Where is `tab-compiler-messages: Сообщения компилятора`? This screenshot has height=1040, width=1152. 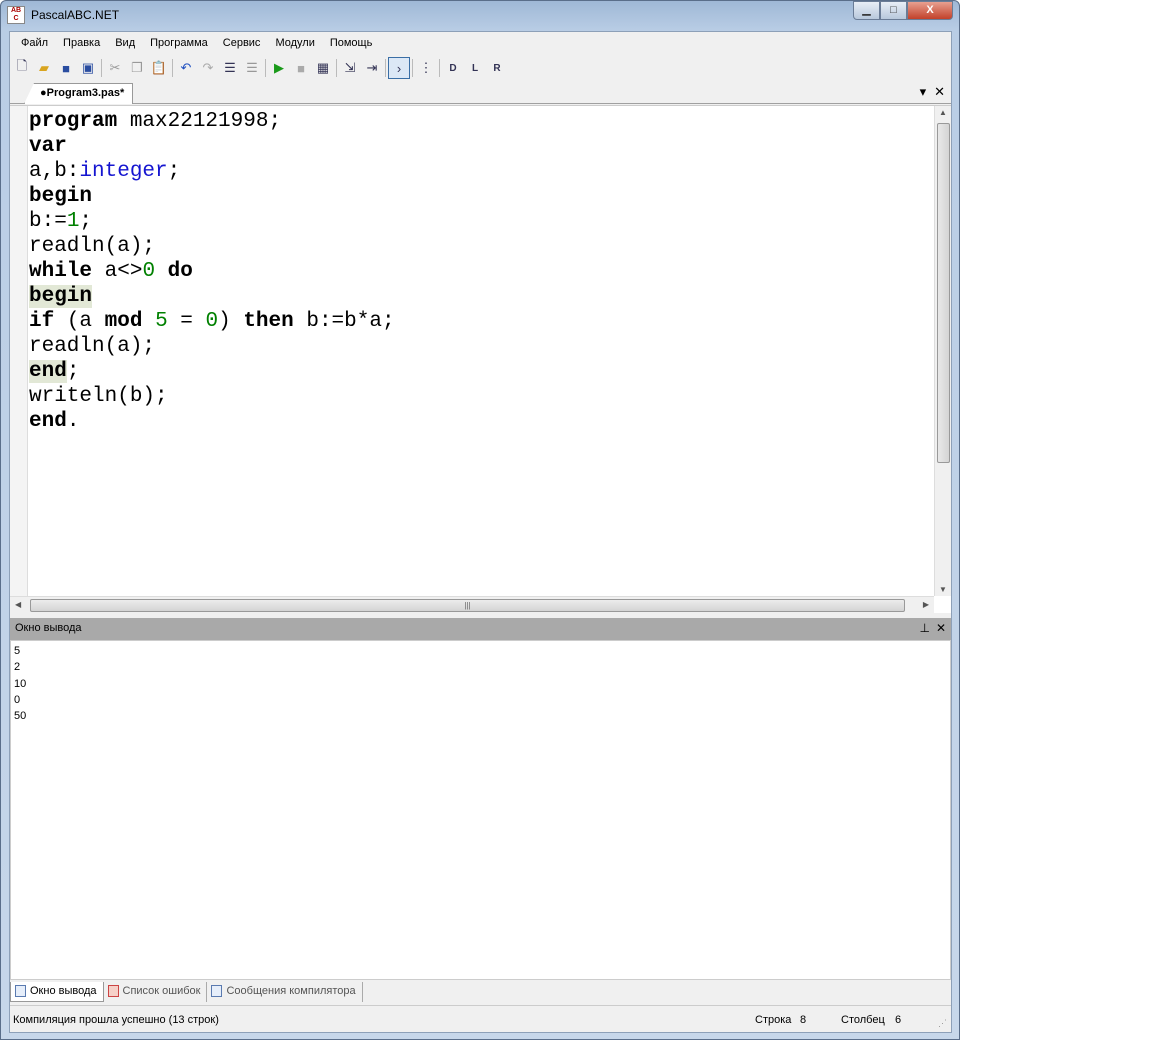
tab-compiler-messages: Сообщения компилятора is located at coordinates (285, 992).